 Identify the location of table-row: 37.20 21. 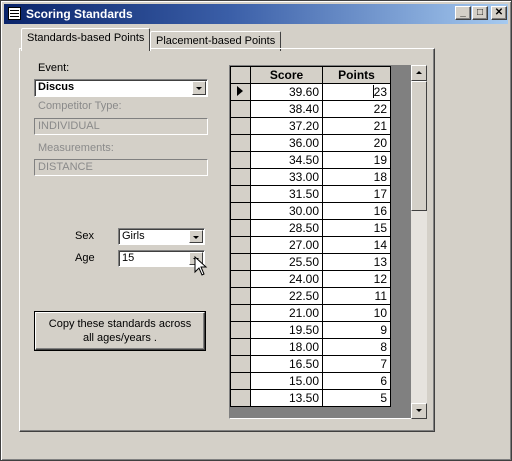
(310, 126).